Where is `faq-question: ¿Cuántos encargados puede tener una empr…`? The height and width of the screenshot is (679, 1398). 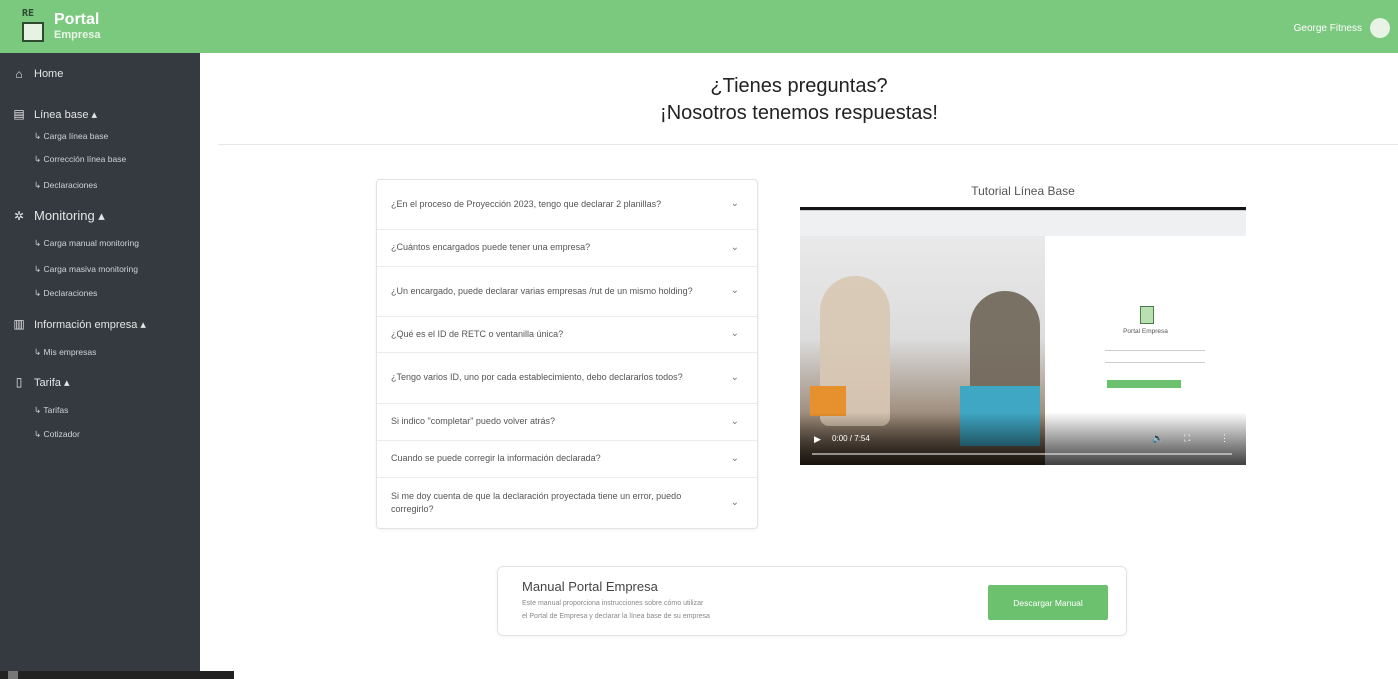
faq-question: ¿Cuántos encargados puede tener una empr… is located at coordinates (491, 247).